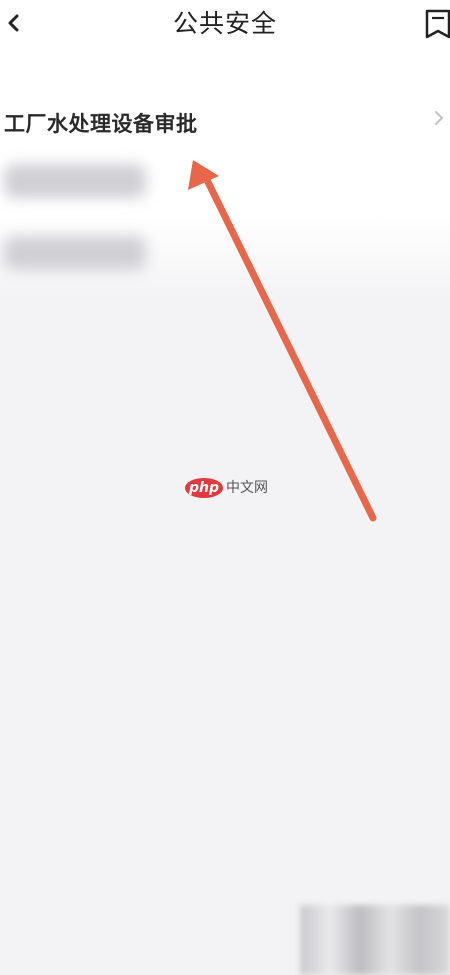 This screenshot has height=975, width=450. Describe the element at coordinates (439, 118) in the screenshot. I see `chevron-right-icon` at that location.